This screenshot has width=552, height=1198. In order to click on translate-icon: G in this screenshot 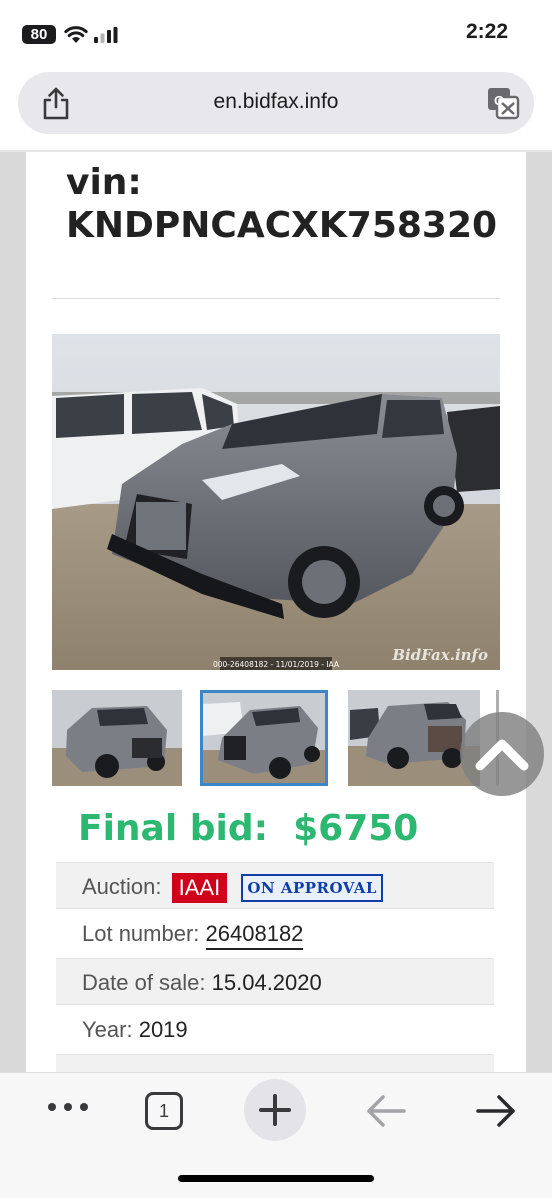, I will do `click(503, 103)`.